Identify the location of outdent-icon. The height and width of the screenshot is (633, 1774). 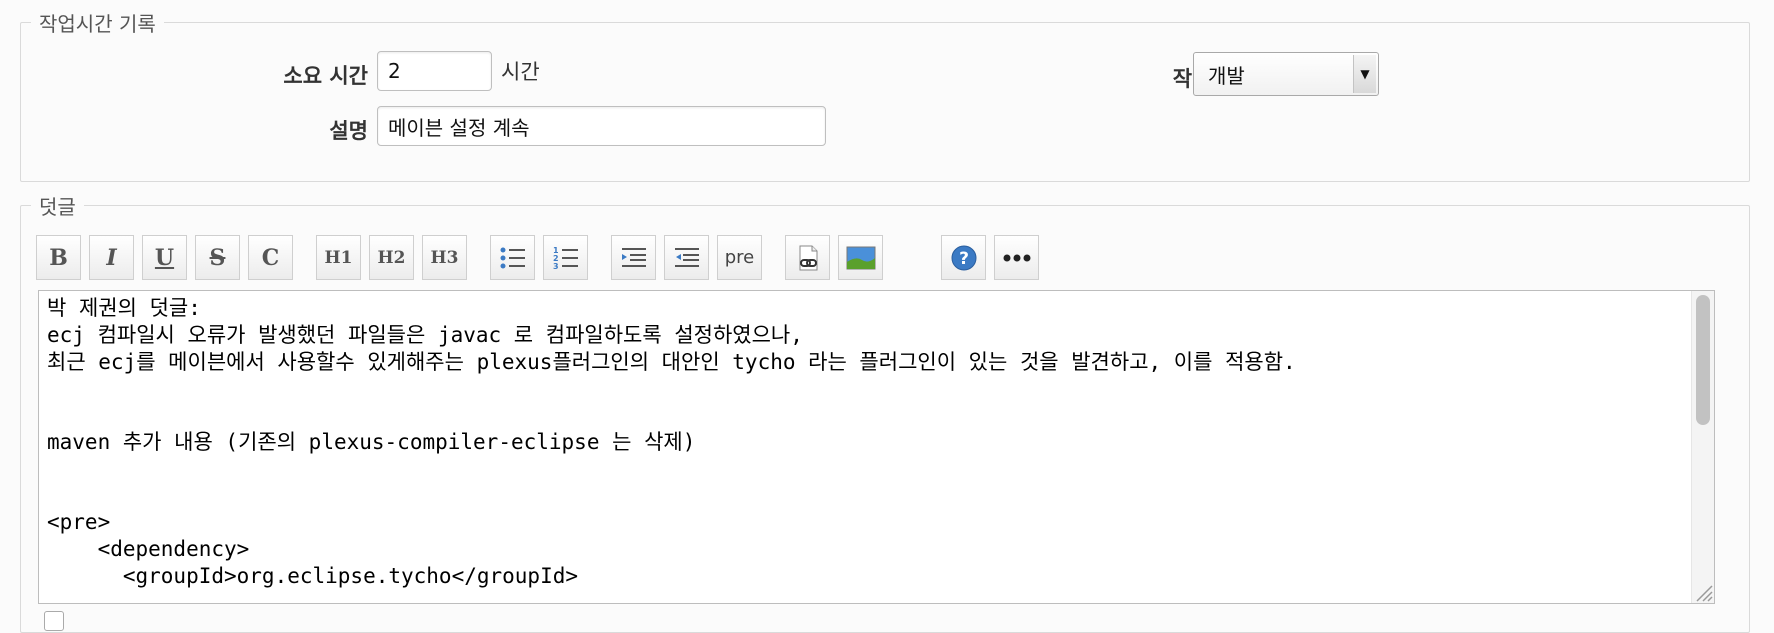
(686, 257).